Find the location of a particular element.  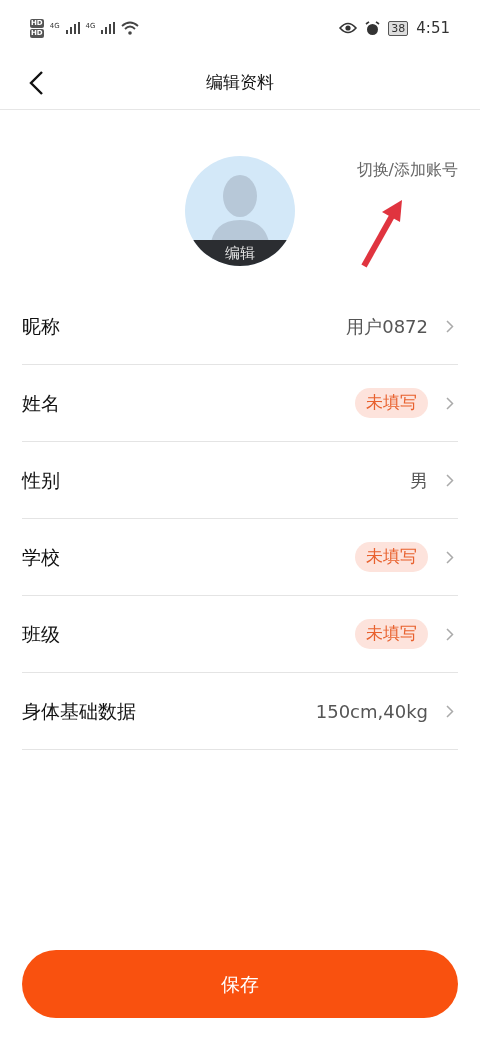

field-label: 身体基础数据 is located at coordinates (79, 711).